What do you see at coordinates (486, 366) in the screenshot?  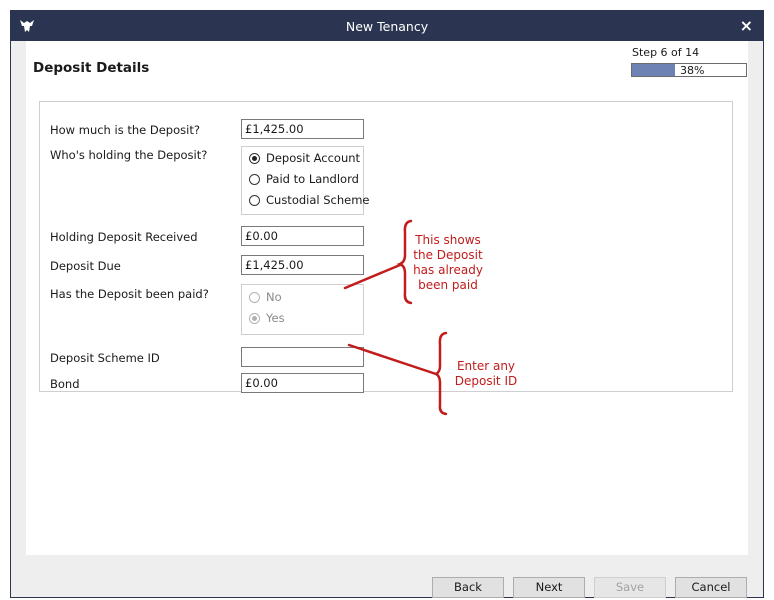 I see `annotation-line: Enter any` at bounding box center [486, 366].